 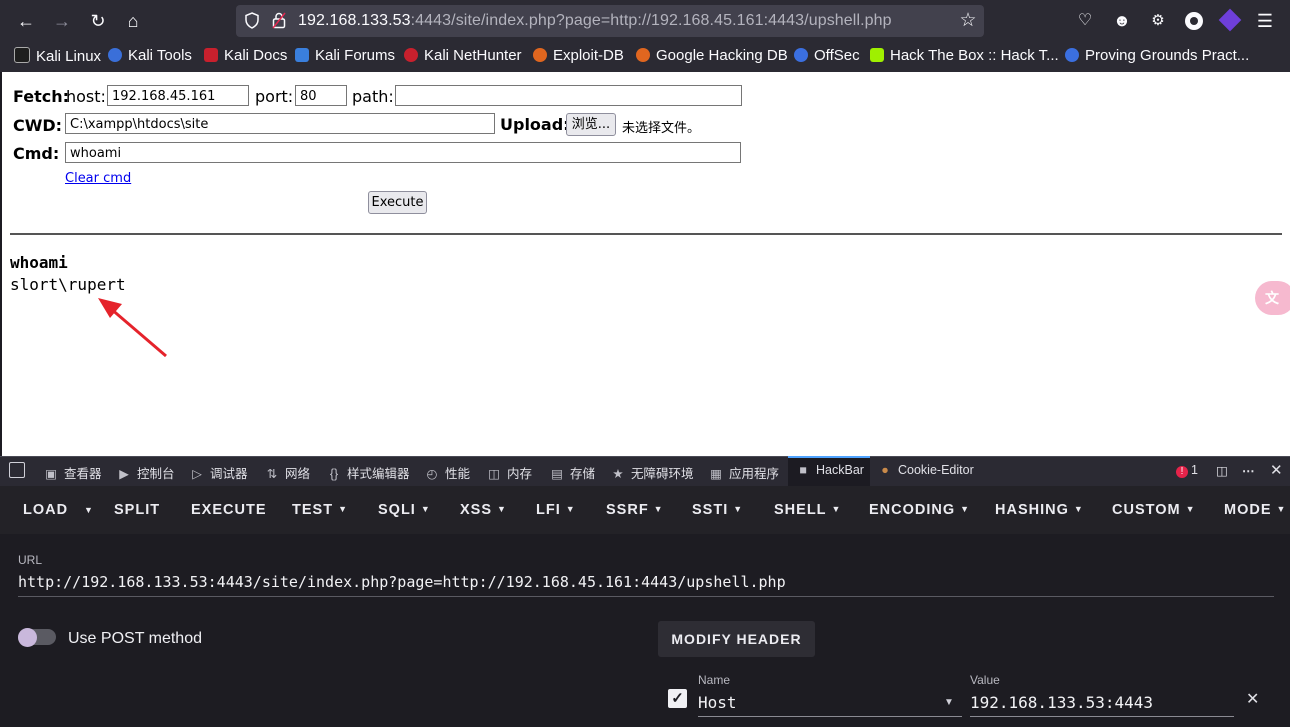 What do you see at coordinates (1272, 298) in the screenshot?
I see `translate-icon: 文` at bounding box center [1272, 298].